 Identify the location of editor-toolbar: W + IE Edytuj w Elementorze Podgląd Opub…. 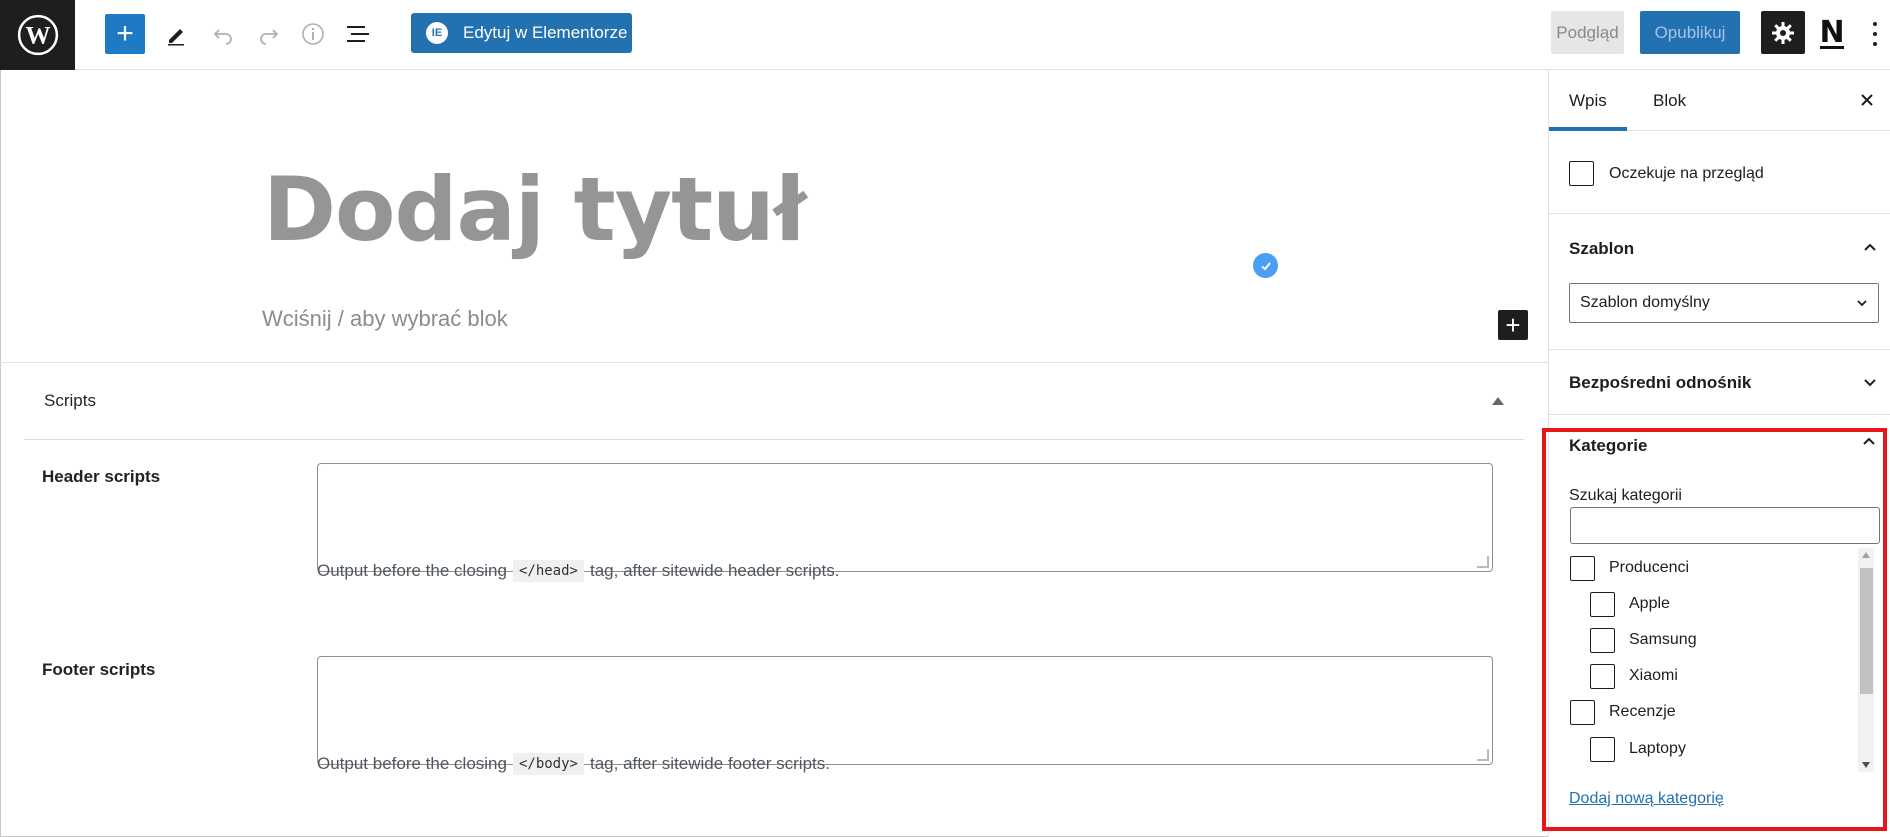
(945, 35).